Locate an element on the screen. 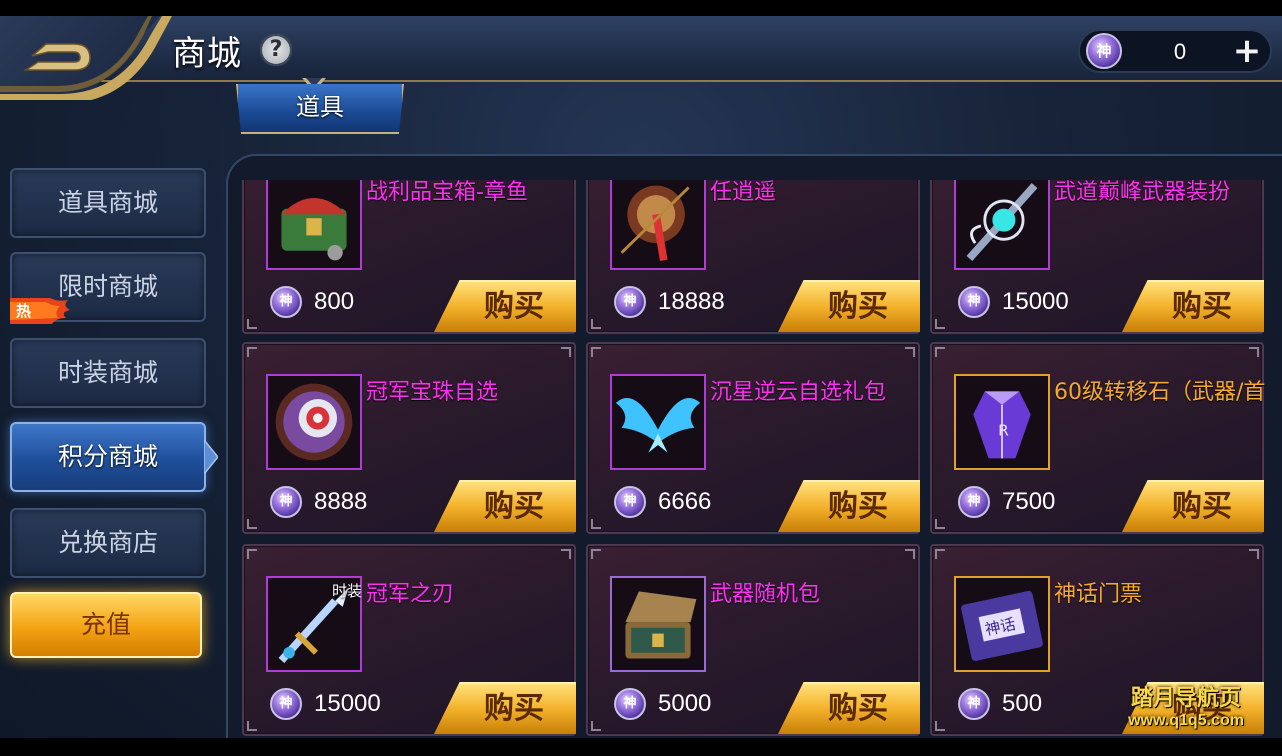  item-price: 6666 is located at coordinates (685, 501).